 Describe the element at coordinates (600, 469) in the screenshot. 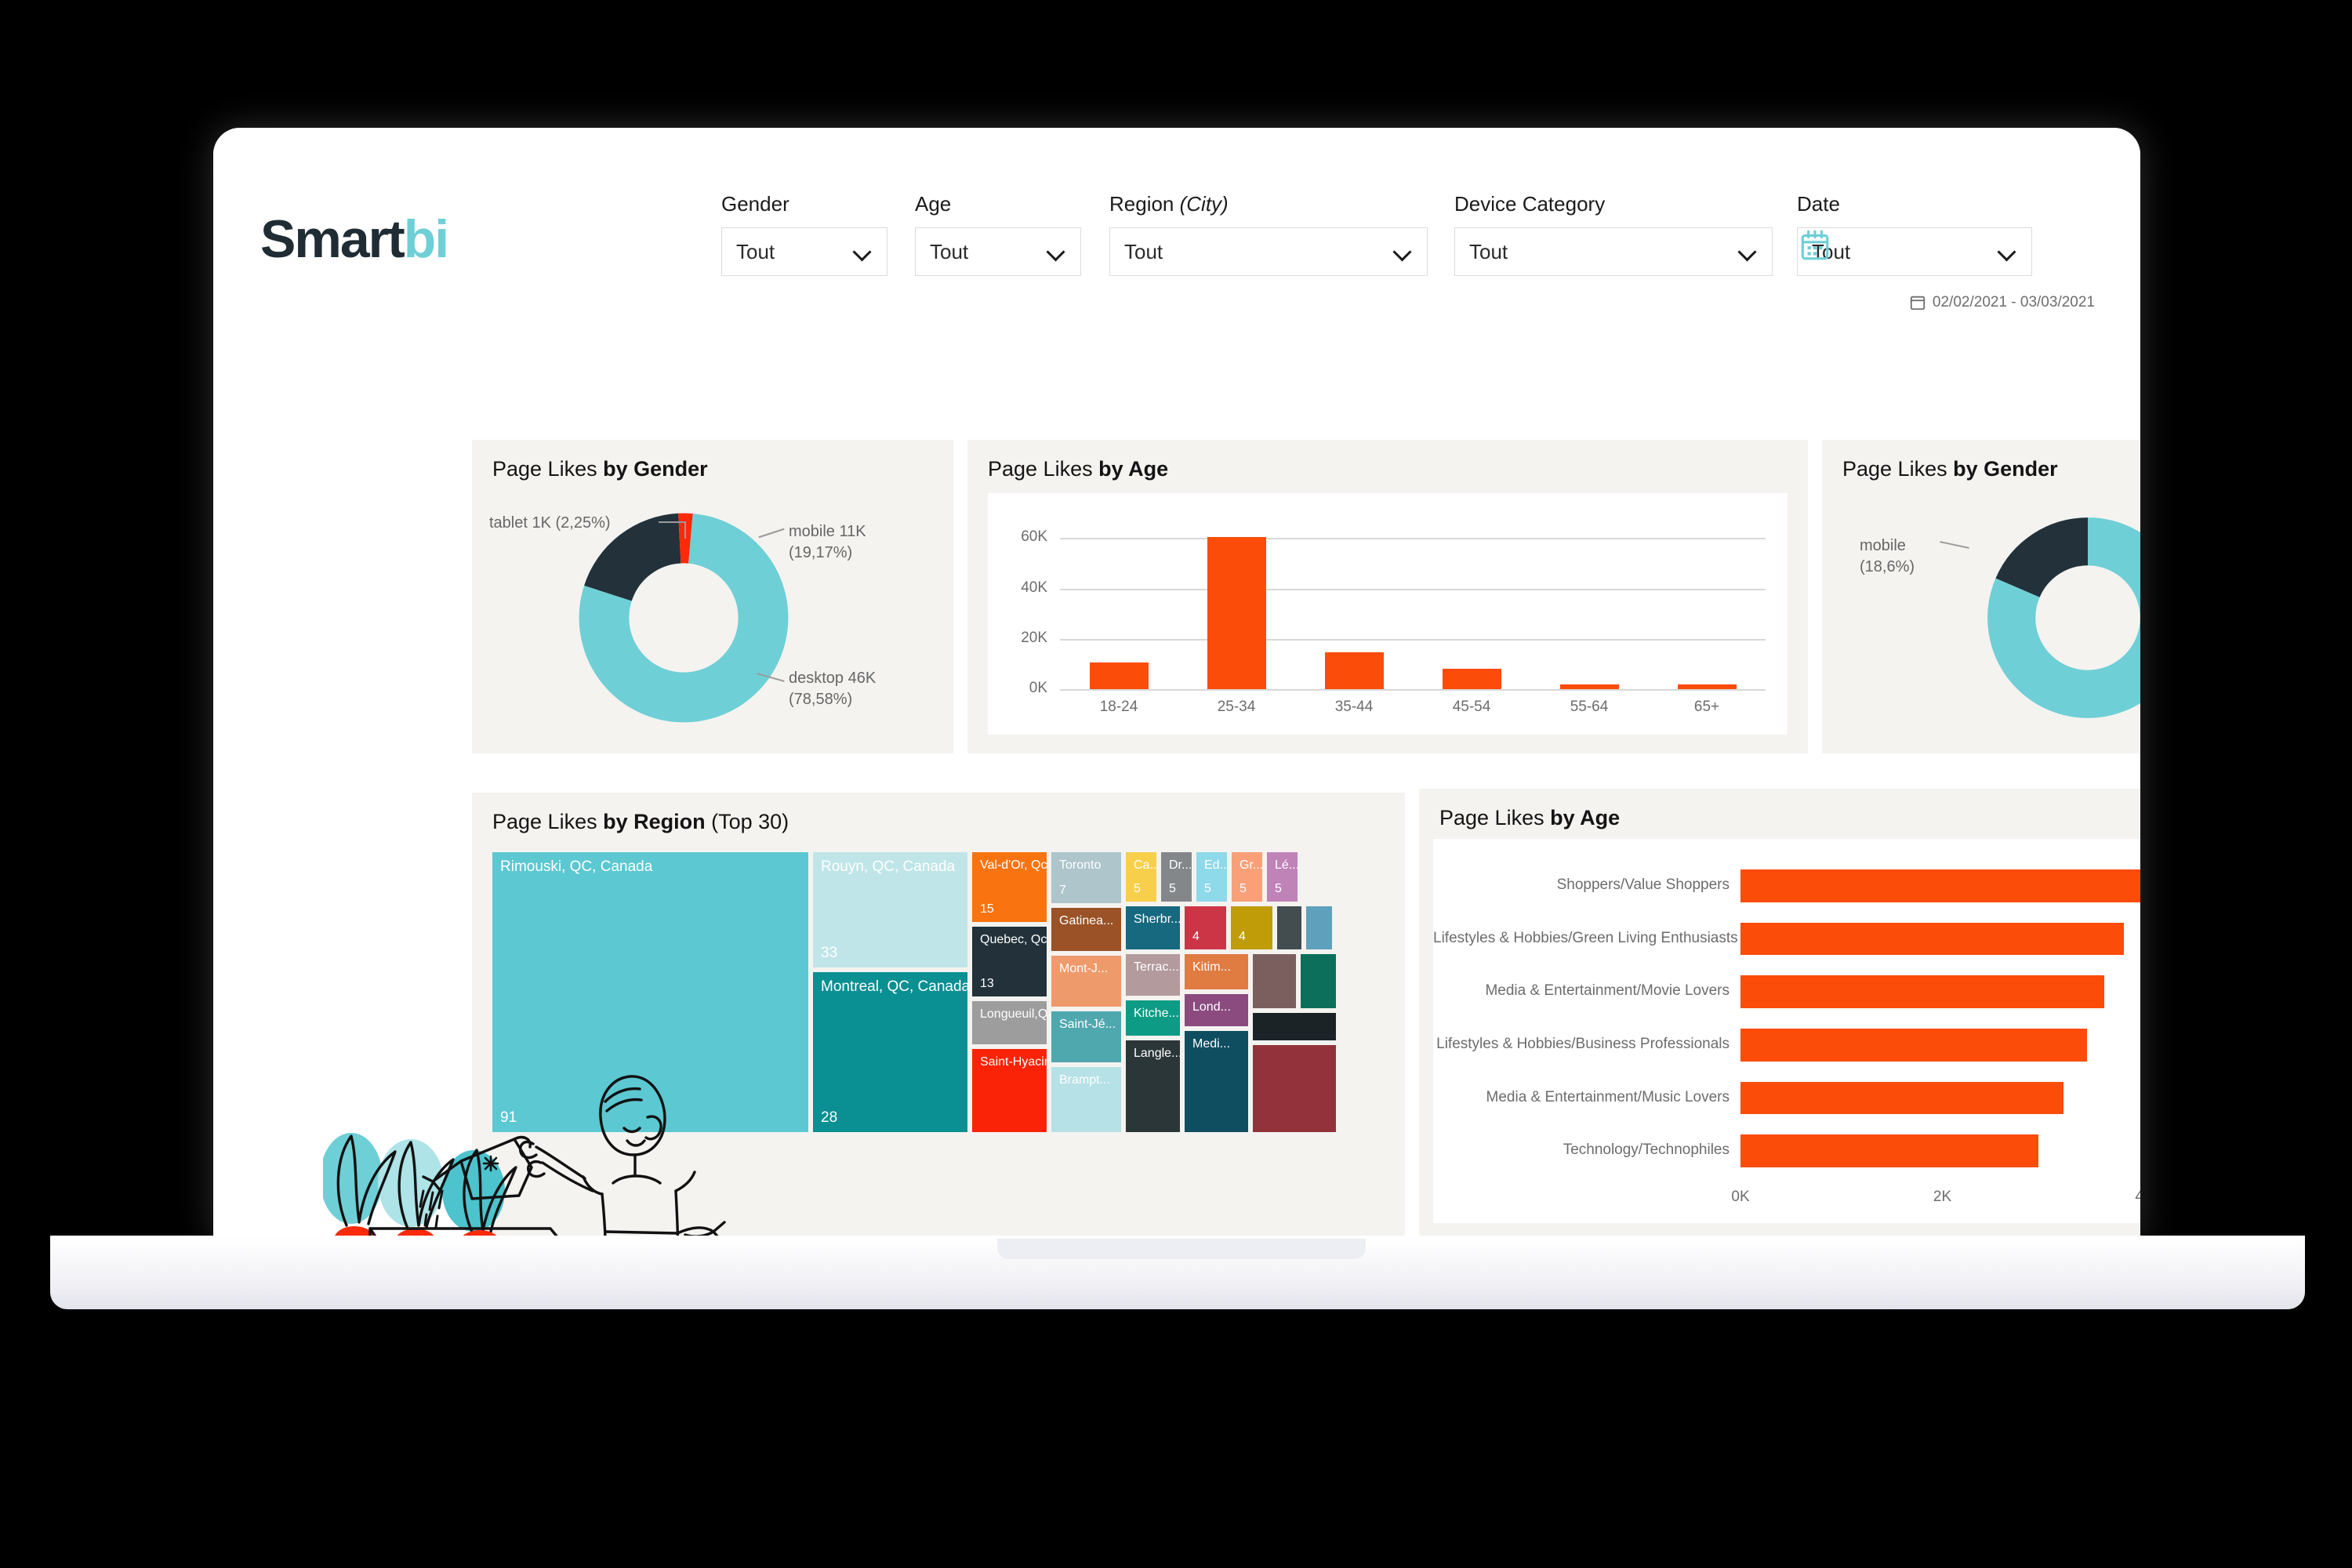

I see `card-title: Page Likes by Gender` at that location.